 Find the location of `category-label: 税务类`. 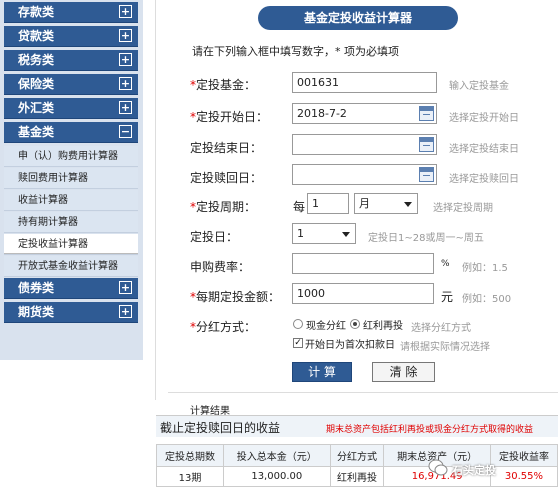

category-label: 税务类 is located at coordinates (36, 60).